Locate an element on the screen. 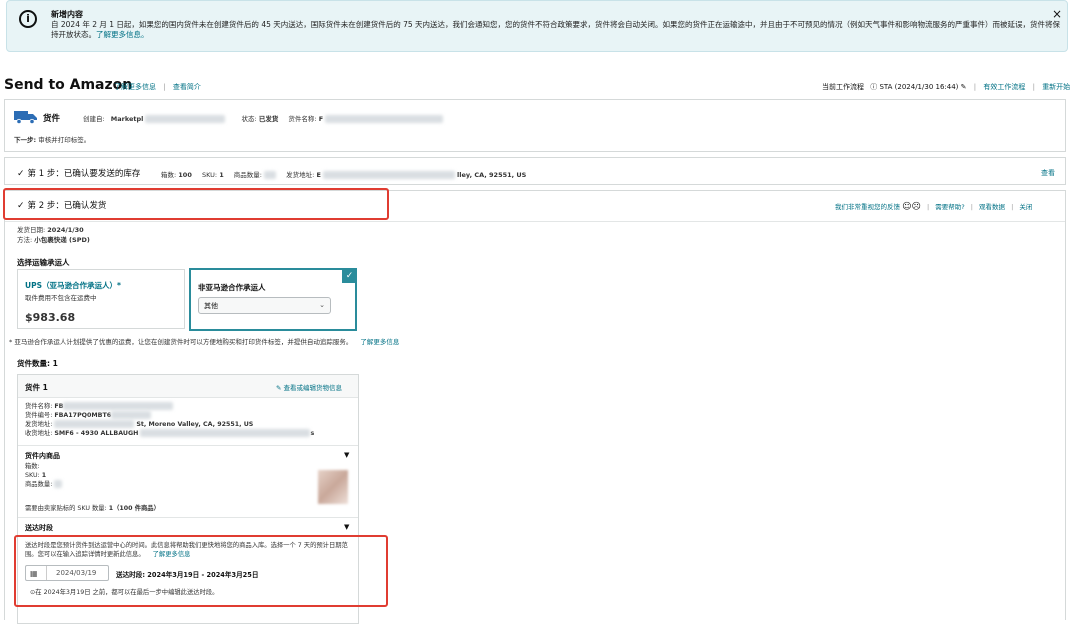 This screenshot has width=1080, height=624. calendar-icon: ▦ is located at coordinates (34, 573).